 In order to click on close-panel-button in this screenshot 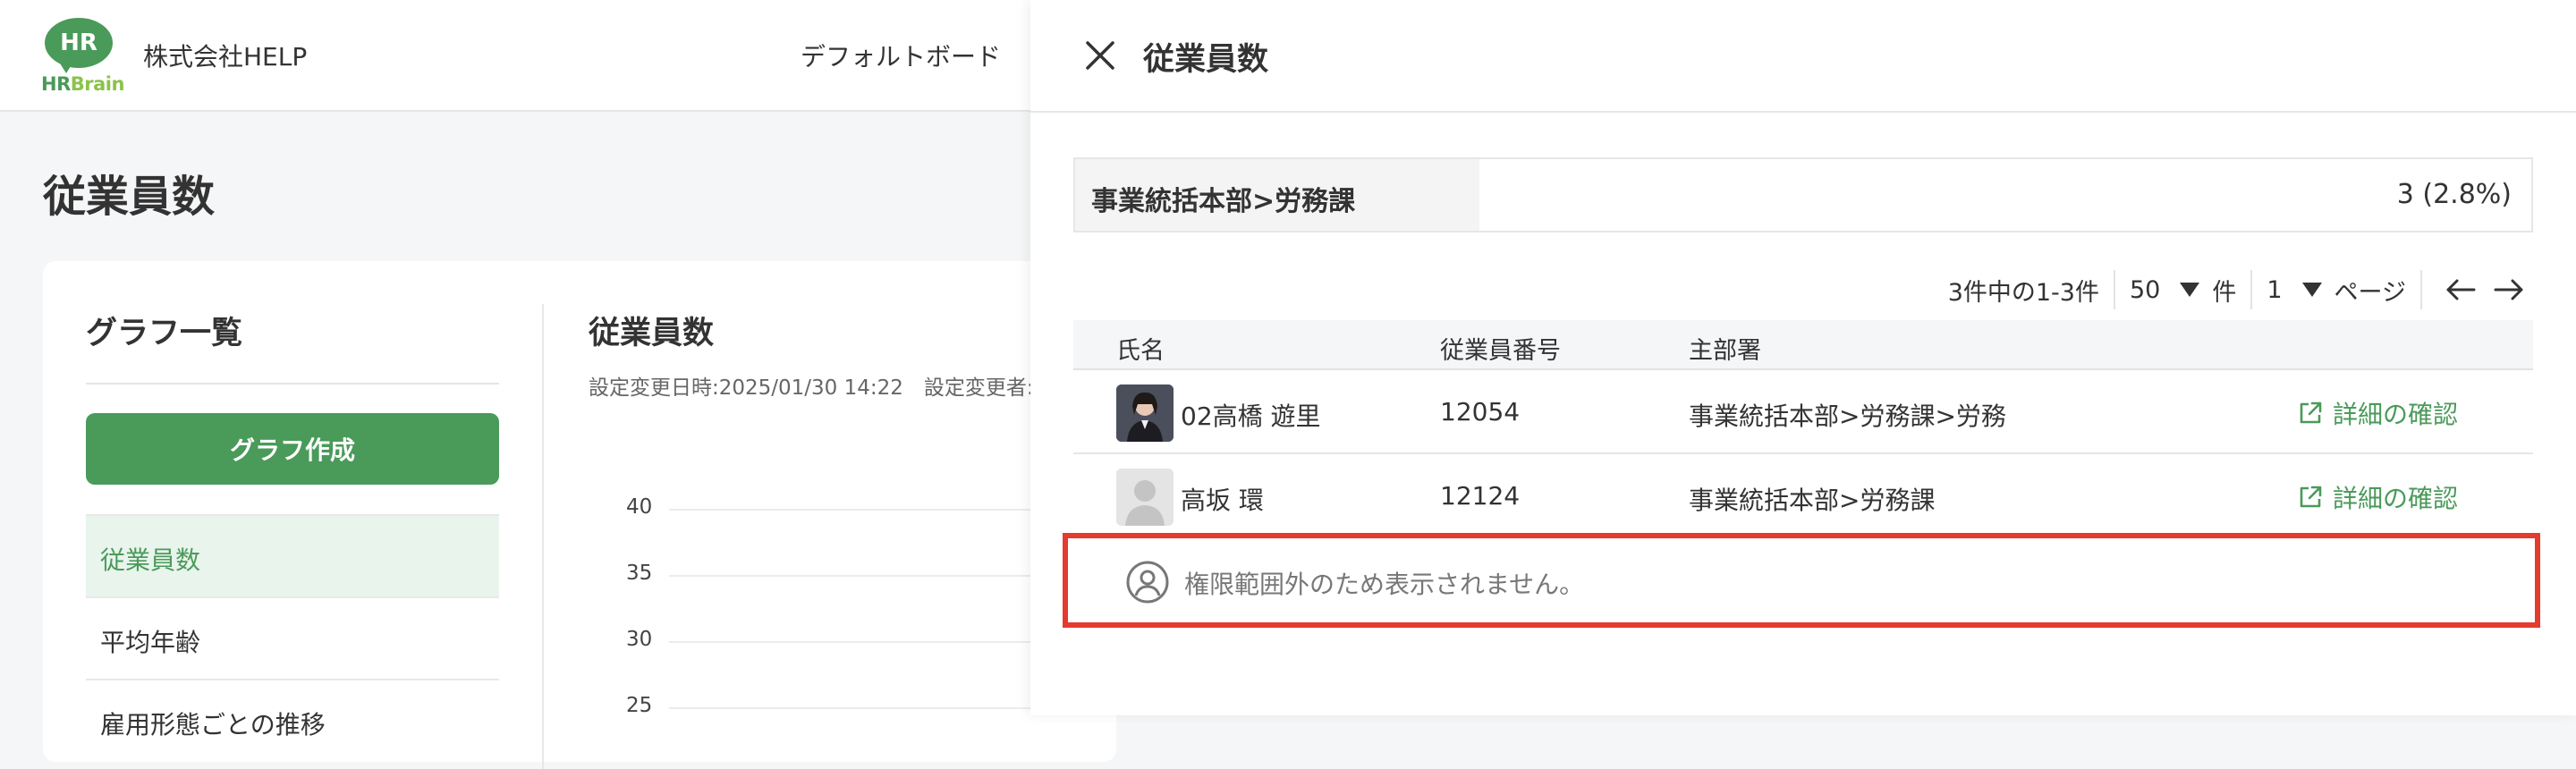, I will do `click(1100, 56)`.